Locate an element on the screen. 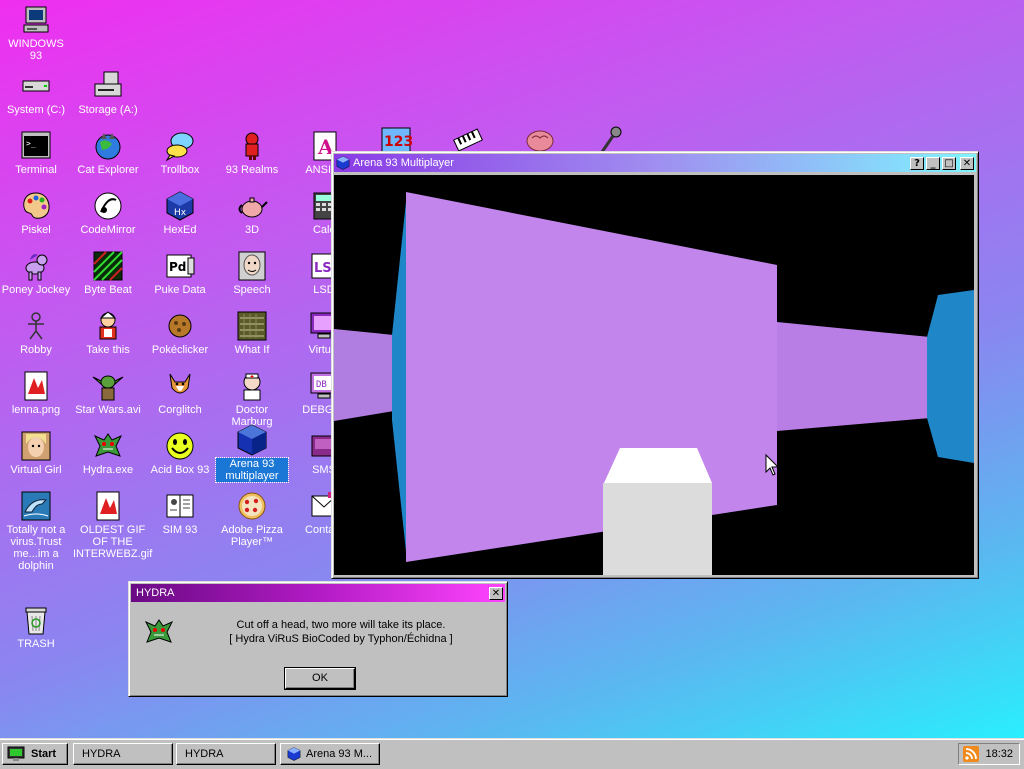  desktop-icon-label: Piskel is located at coordinates (36, 230).